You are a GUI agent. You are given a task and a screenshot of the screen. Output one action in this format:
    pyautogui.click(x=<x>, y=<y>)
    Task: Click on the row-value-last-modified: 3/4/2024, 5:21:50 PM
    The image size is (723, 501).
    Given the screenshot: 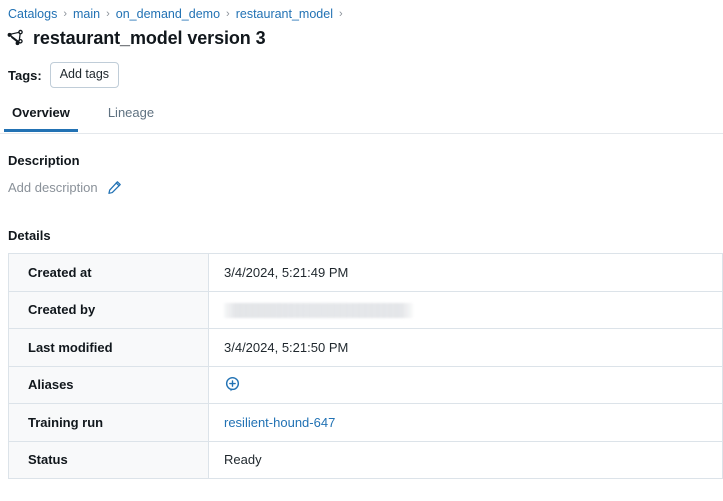 What is the action you would take?
    pyautogui.click(x=465, y=347)
    